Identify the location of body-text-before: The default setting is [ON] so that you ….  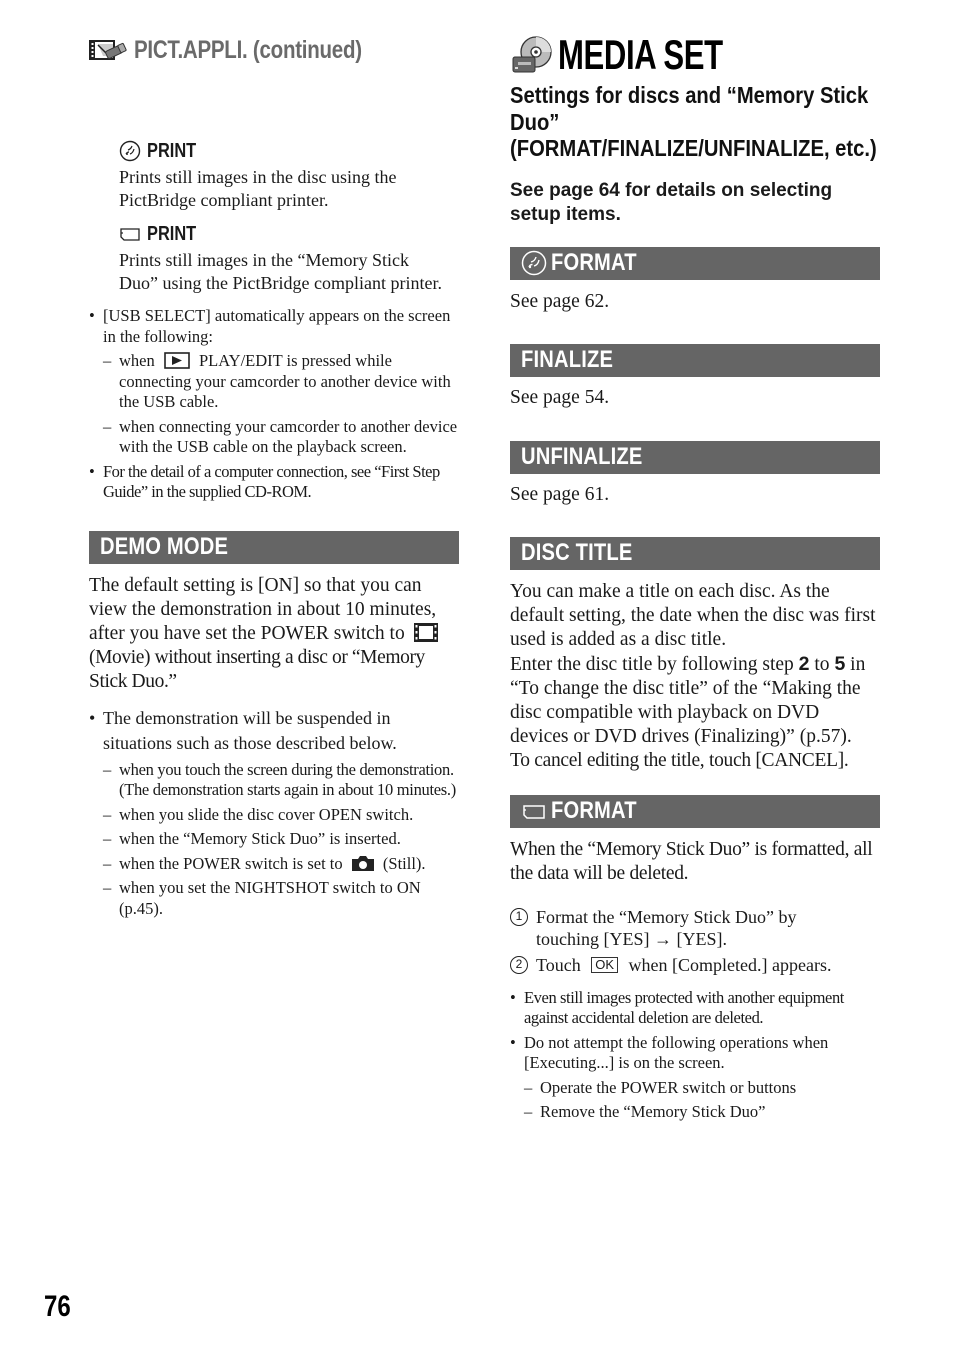
(263, 609).